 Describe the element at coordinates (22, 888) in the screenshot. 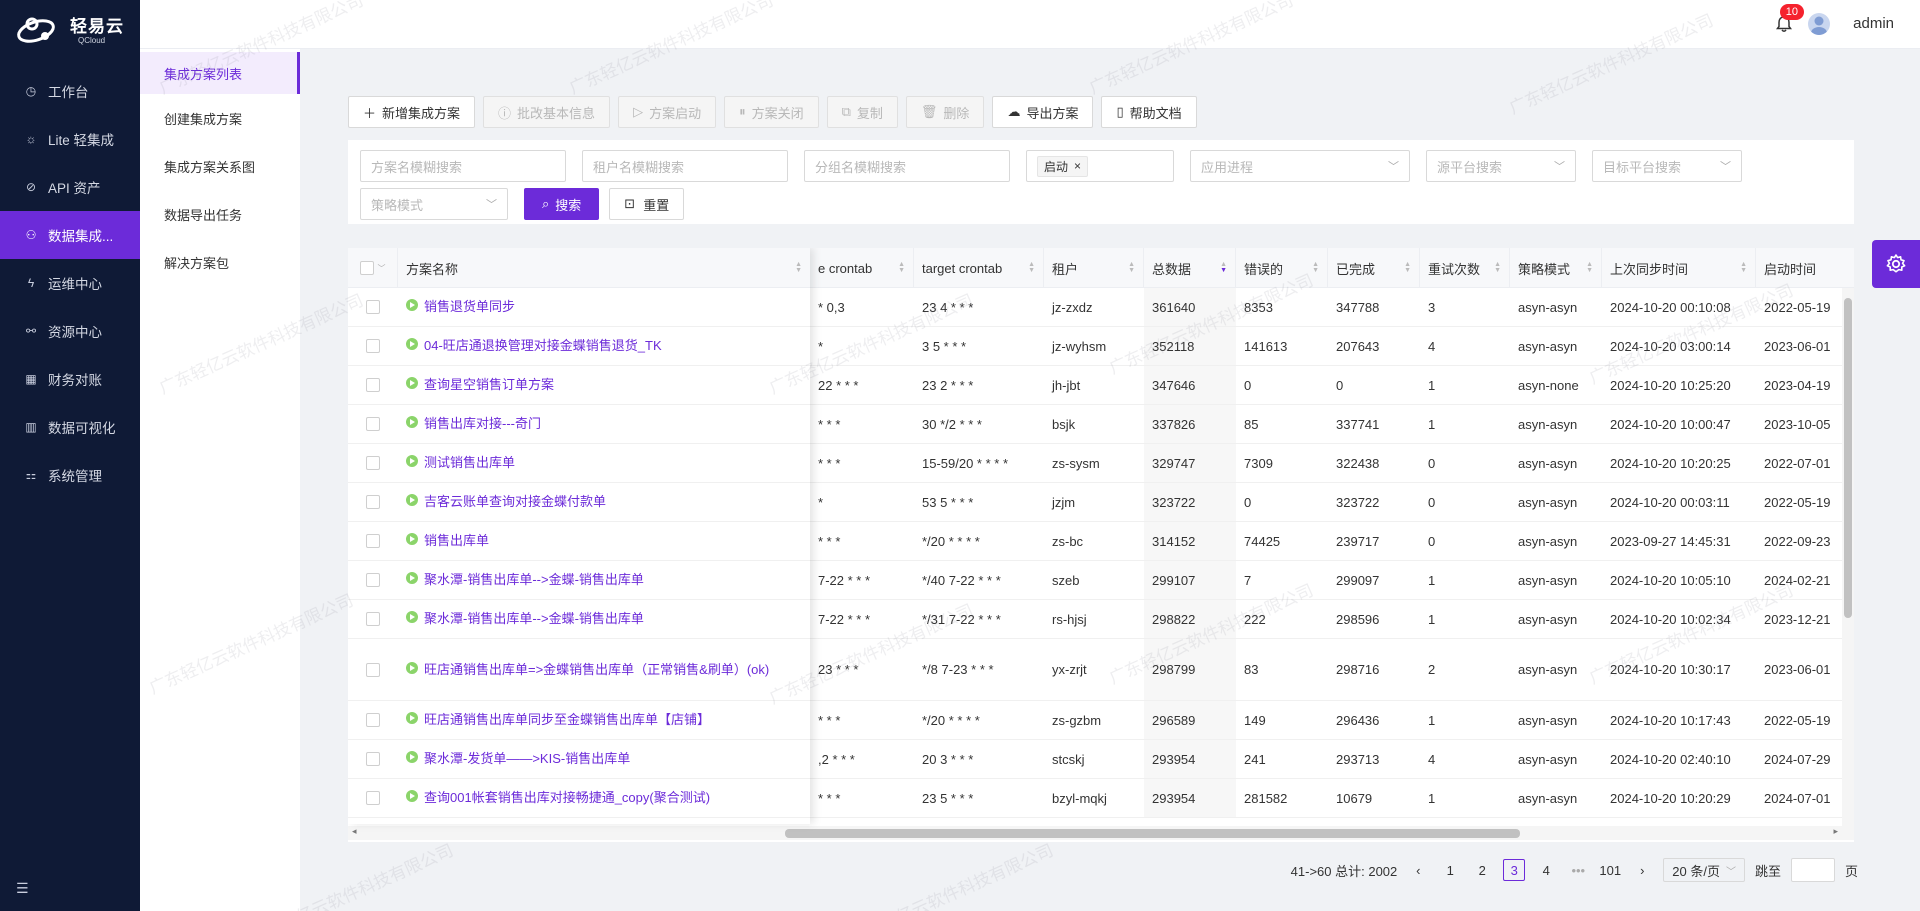

I see `collapse-menu-icon: ☰` at that location.